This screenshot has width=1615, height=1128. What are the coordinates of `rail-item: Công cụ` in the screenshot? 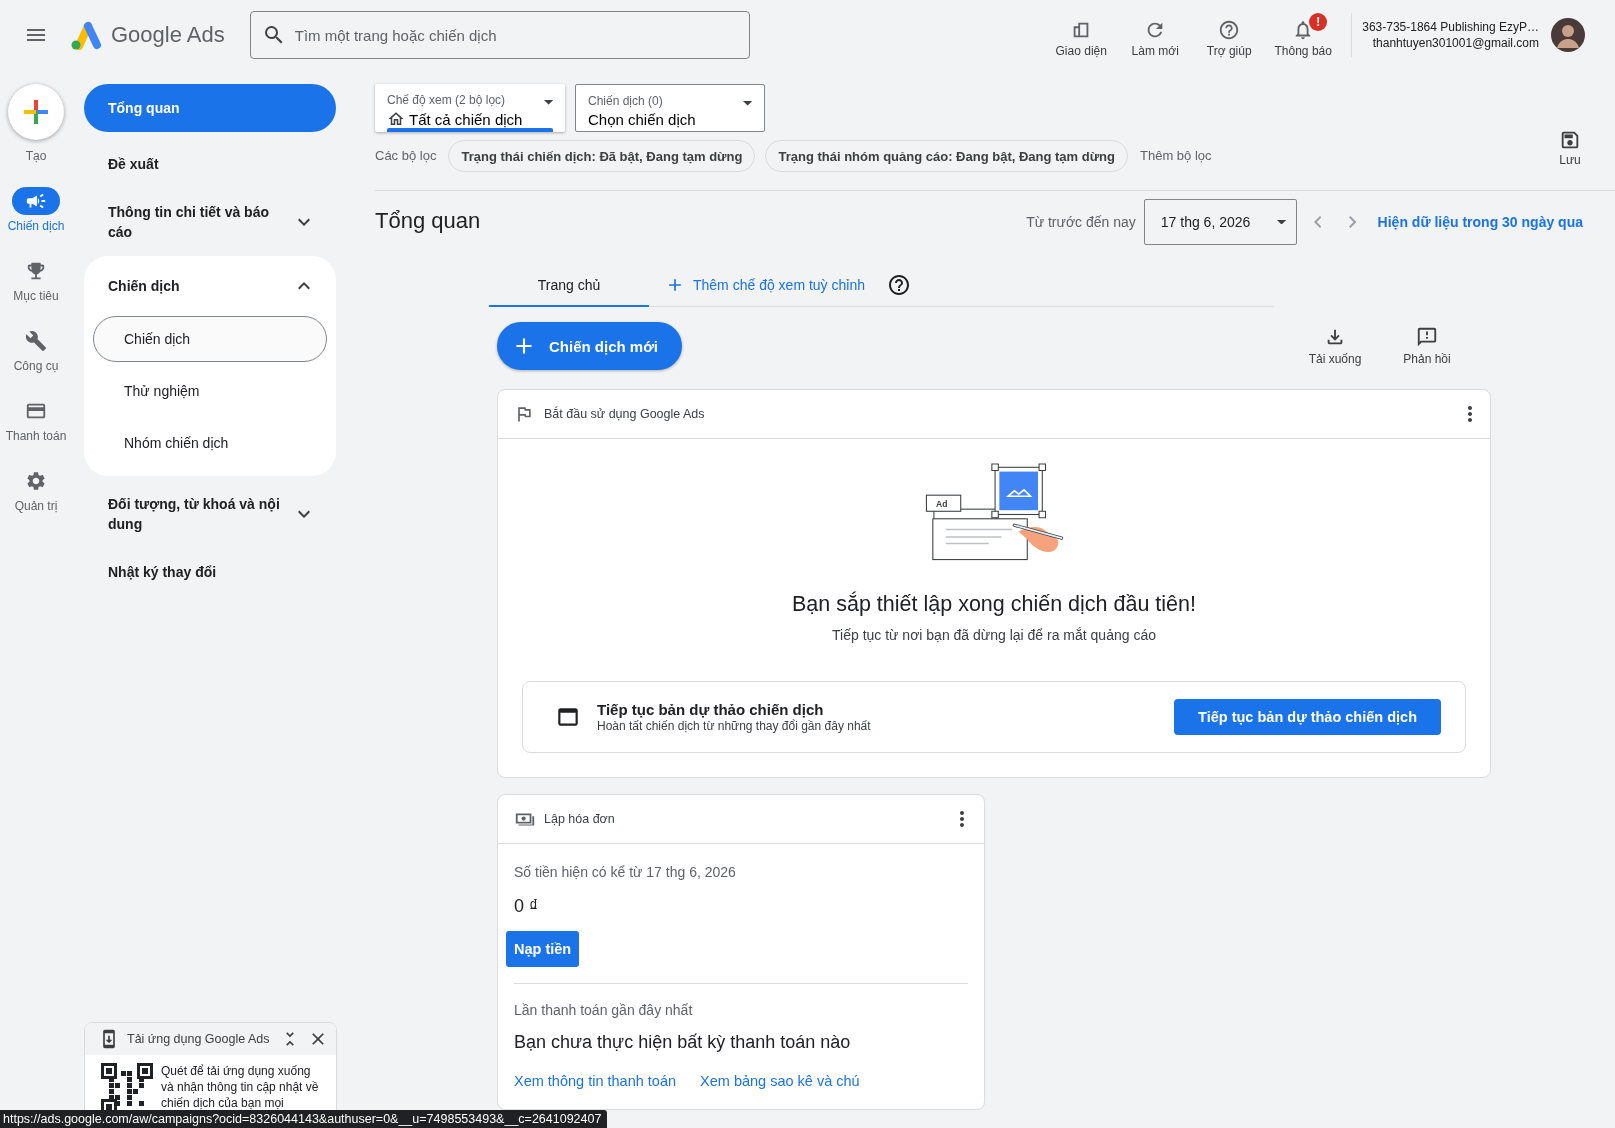 It's located at (36, 350).